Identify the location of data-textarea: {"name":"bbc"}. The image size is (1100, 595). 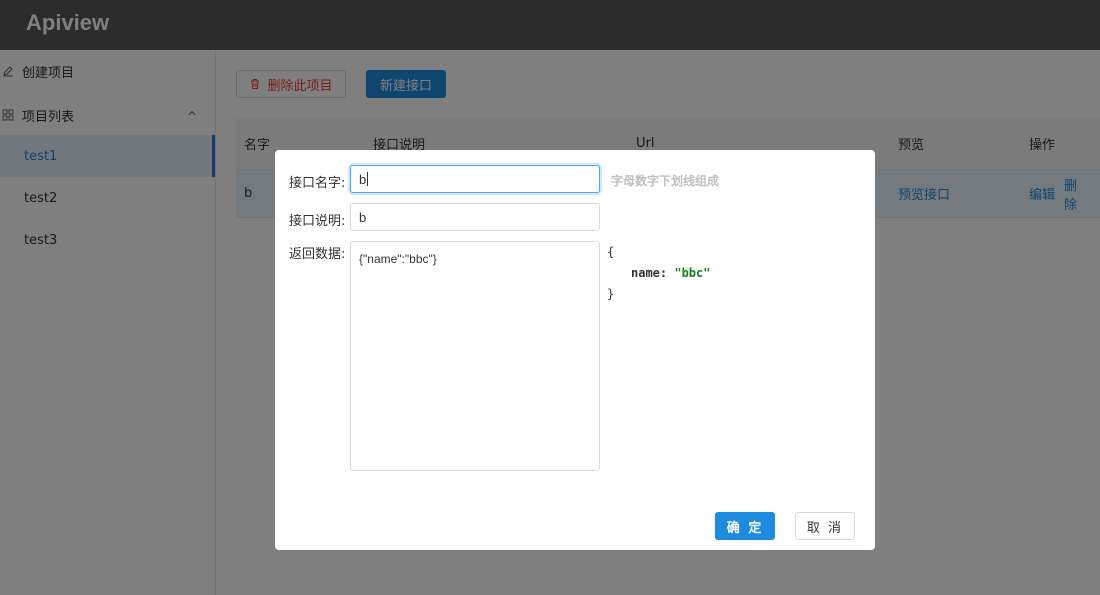
(475, 356).